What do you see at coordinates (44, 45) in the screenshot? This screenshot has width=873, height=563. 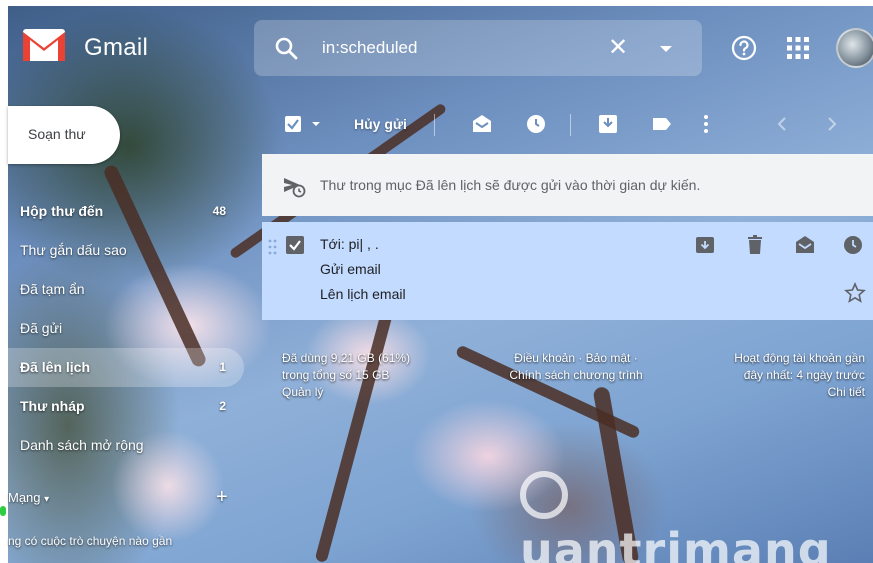 I see `gmail-logo-icon` at bounding box center [44, 45].